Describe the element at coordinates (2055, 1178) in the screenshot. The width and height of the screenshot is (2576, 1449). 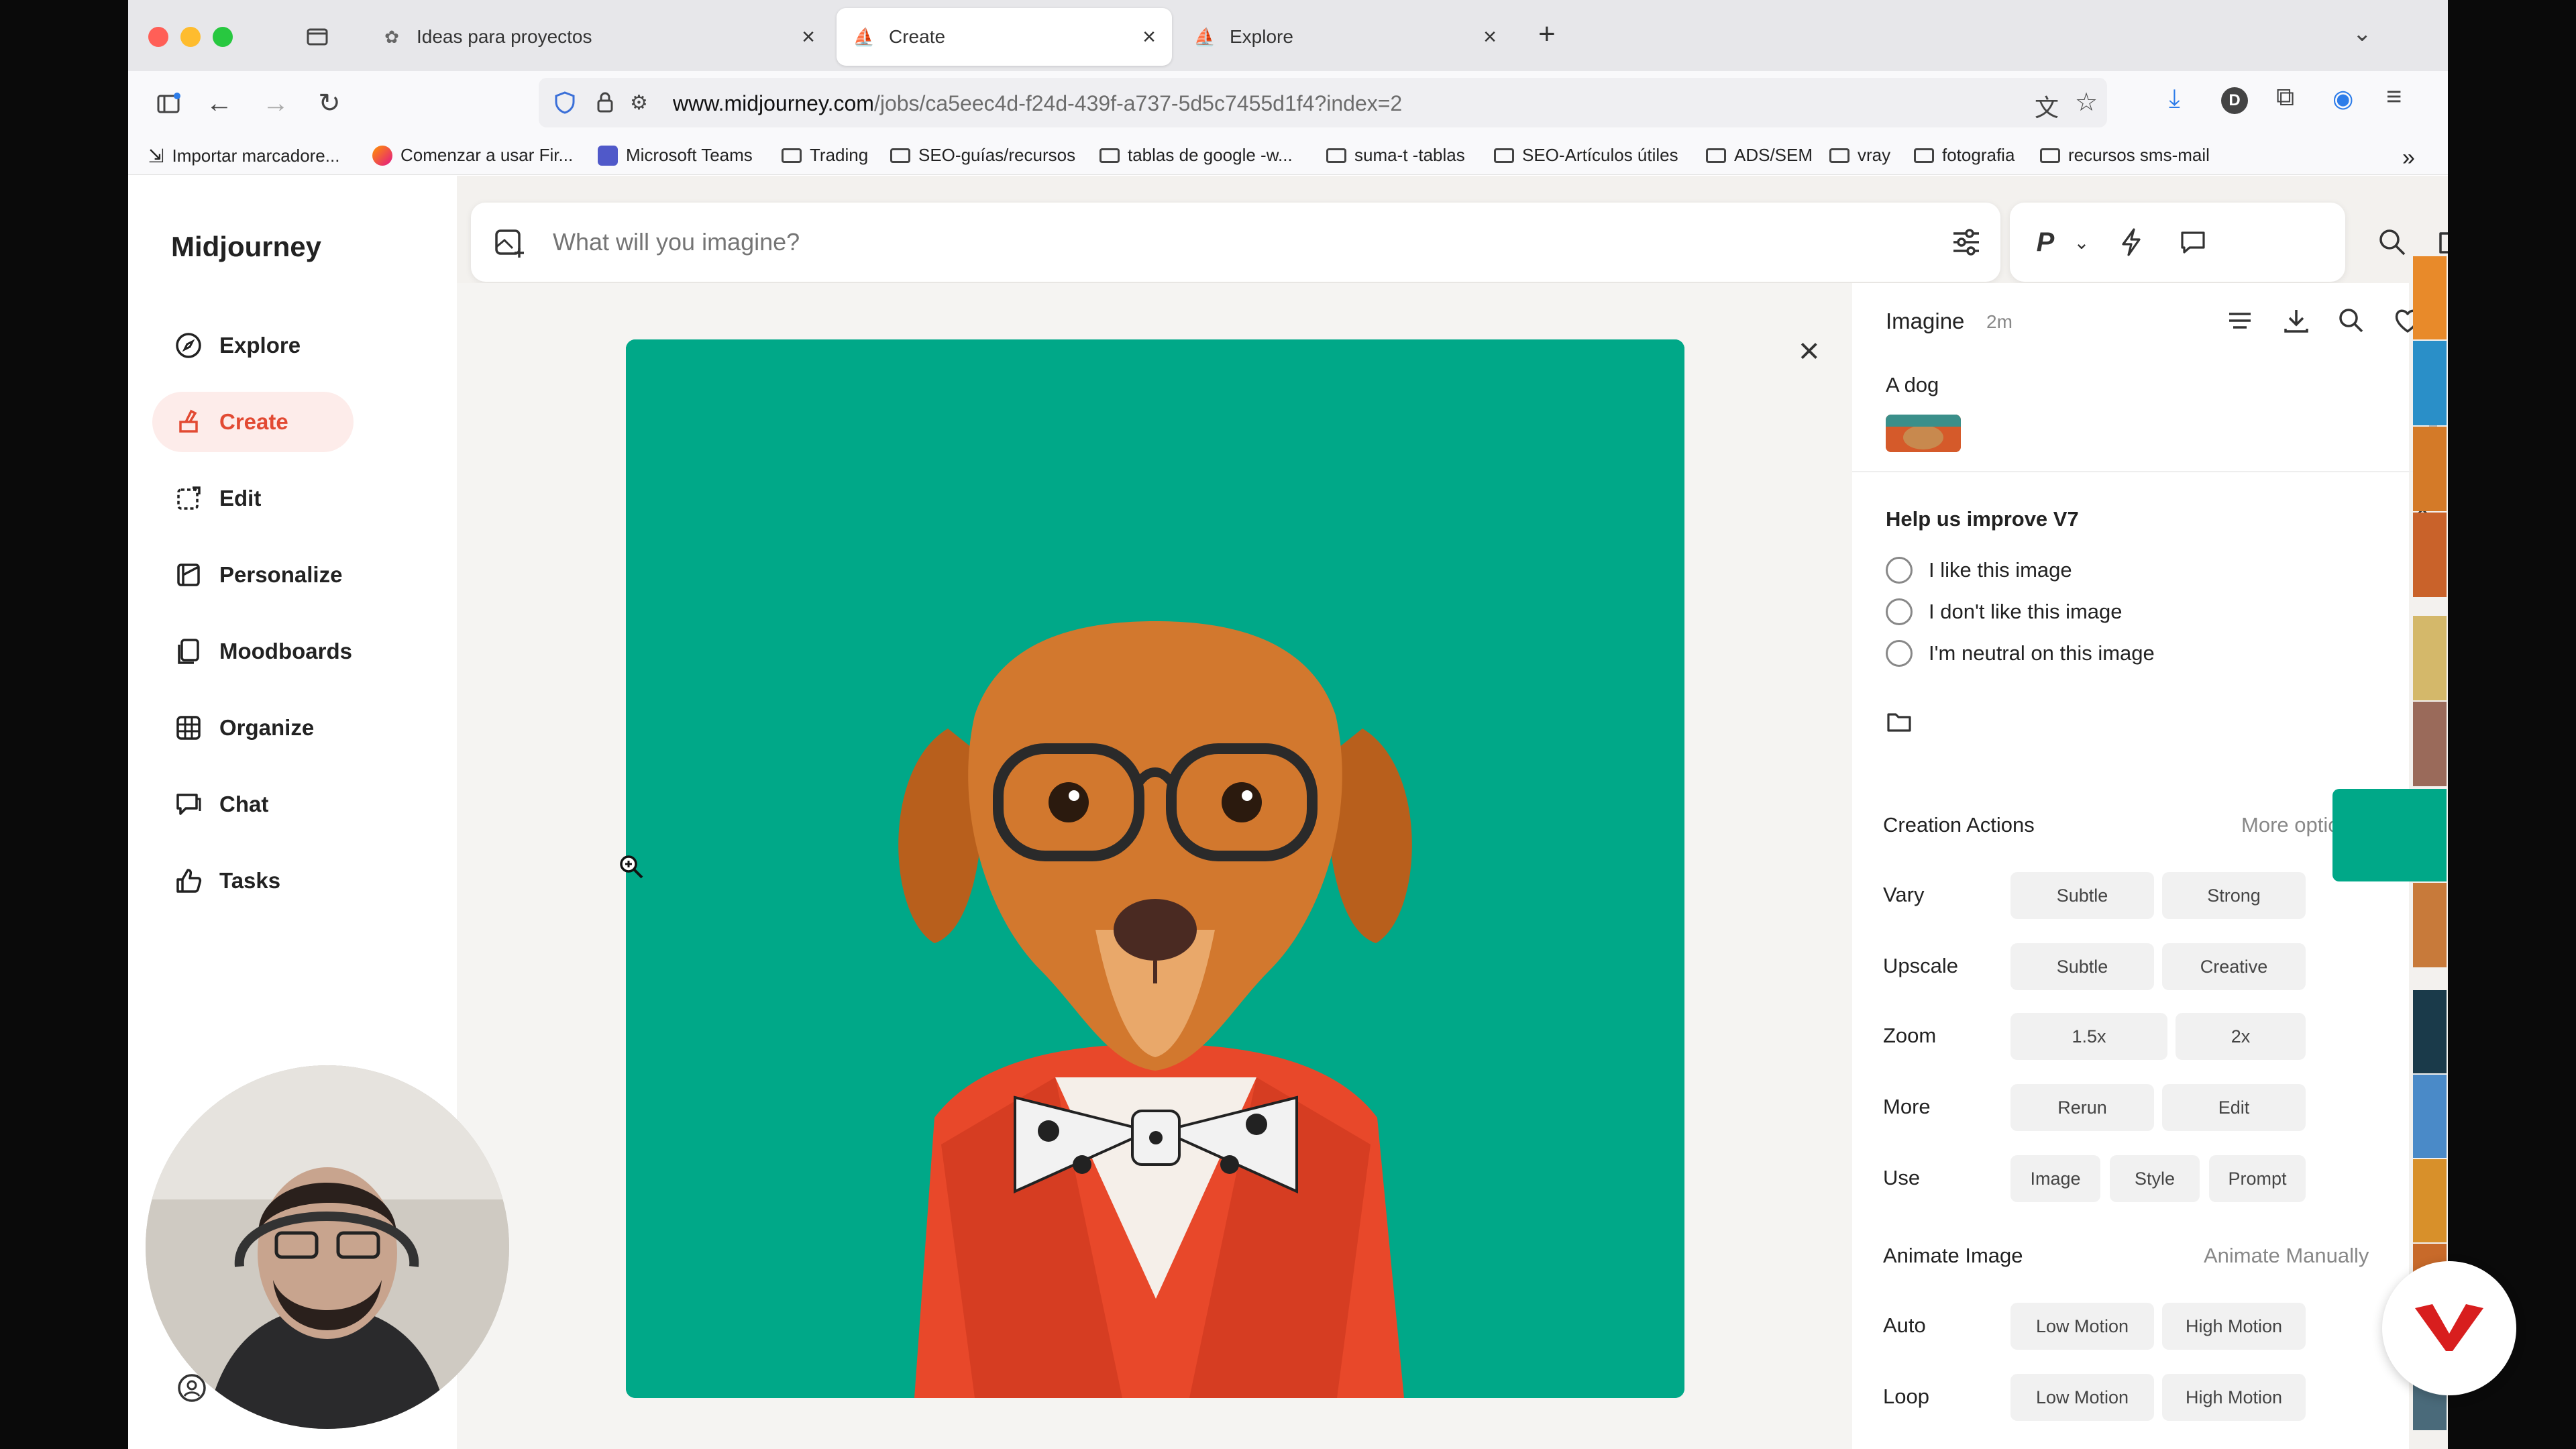
I see `use-image-button: Image` at that location.